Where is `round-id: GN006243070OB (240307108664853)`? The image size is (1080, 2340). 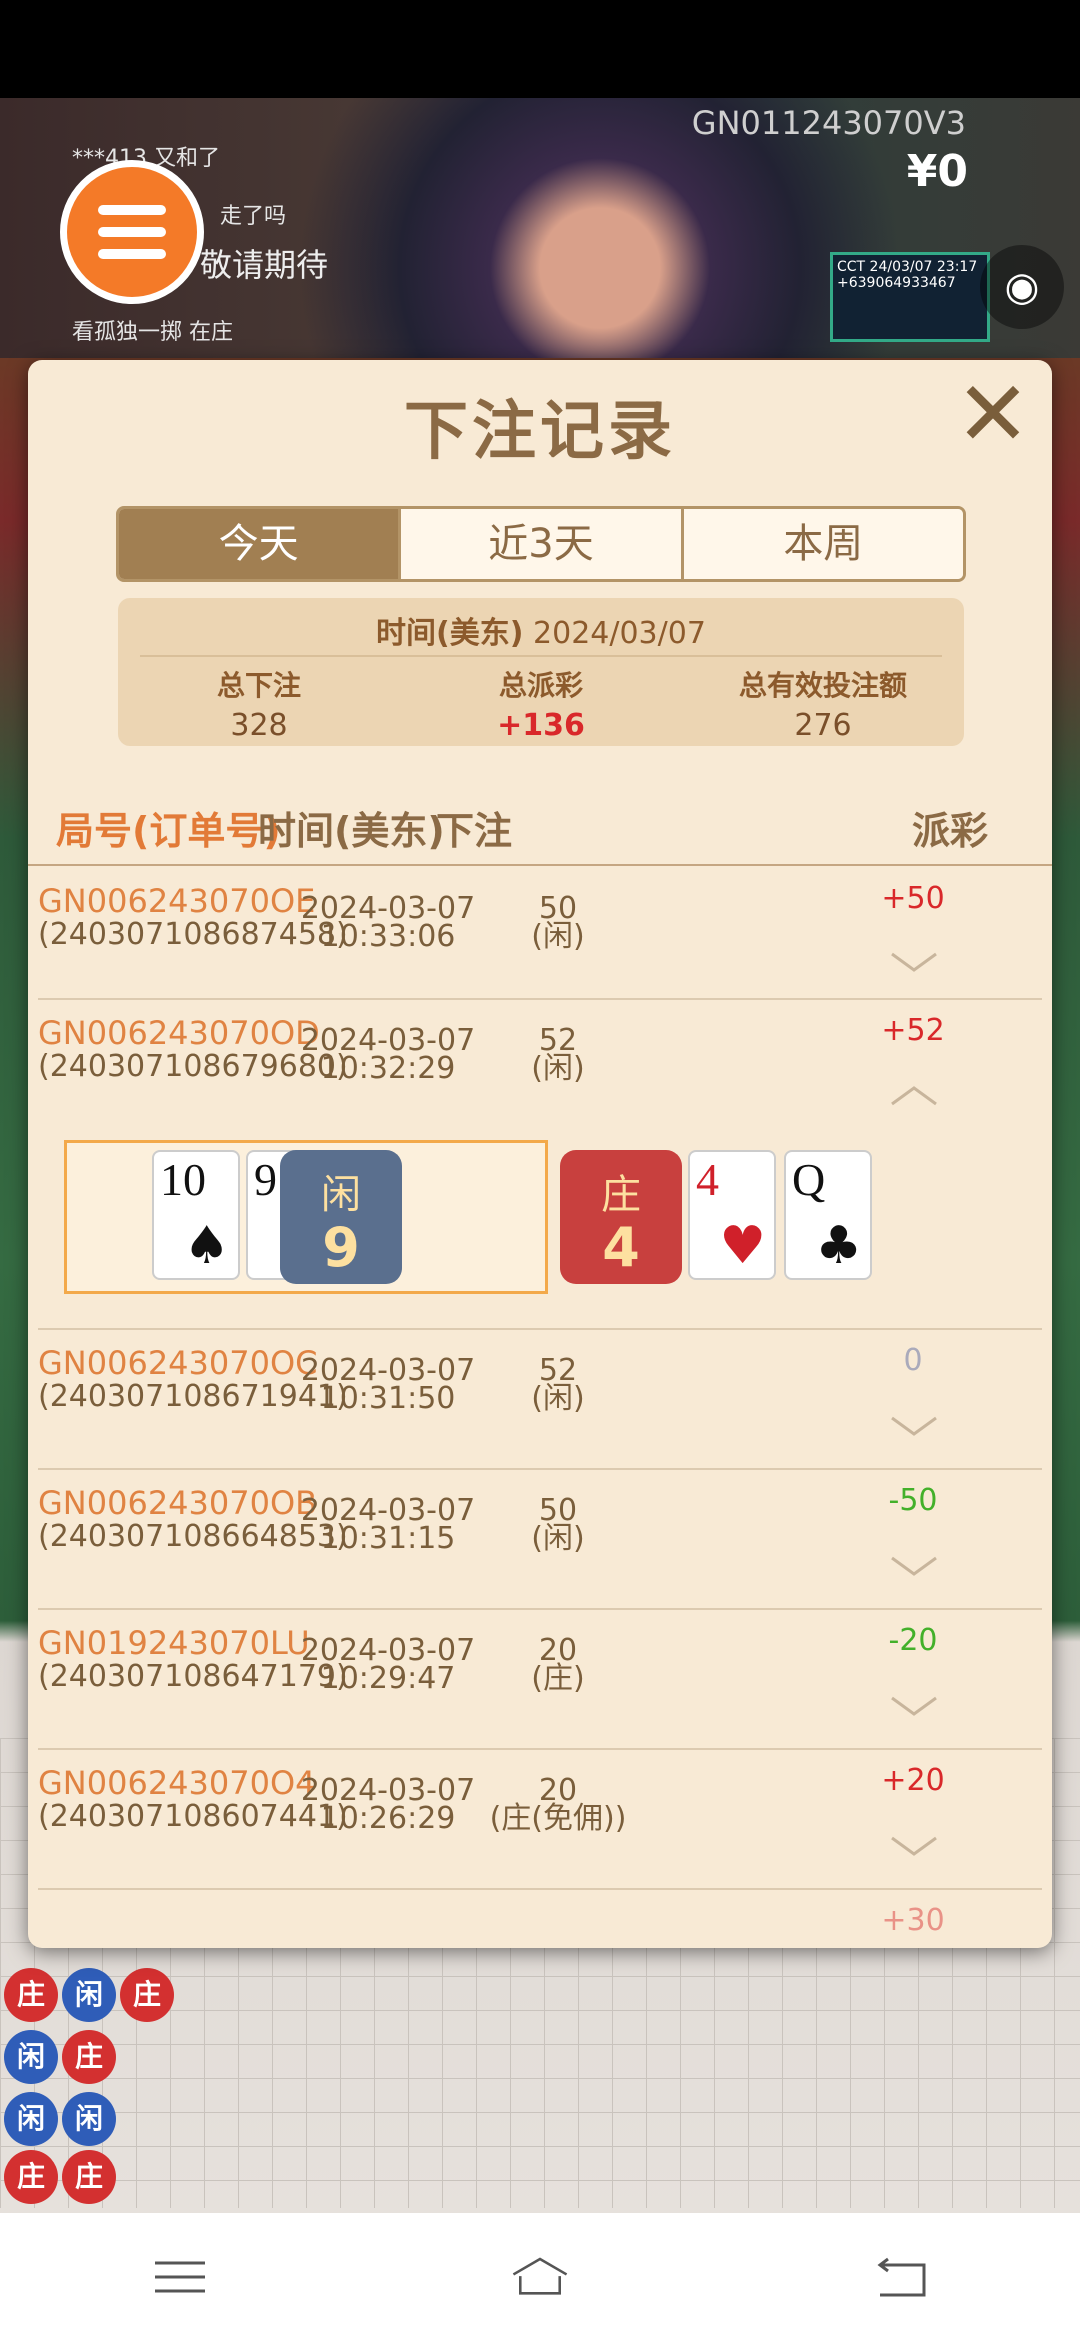
round-id: GN006243070OB (240307108664853) is located at coordinates (193, 1519).